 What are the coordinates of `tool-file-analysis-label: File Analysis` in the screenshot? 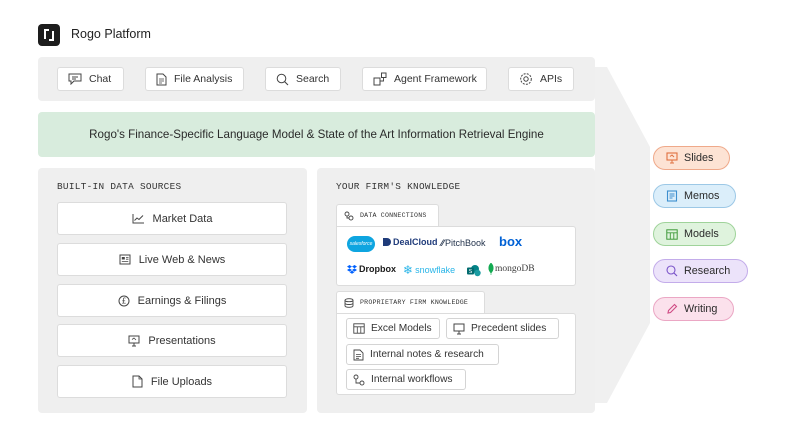 It's located at (203, 79).